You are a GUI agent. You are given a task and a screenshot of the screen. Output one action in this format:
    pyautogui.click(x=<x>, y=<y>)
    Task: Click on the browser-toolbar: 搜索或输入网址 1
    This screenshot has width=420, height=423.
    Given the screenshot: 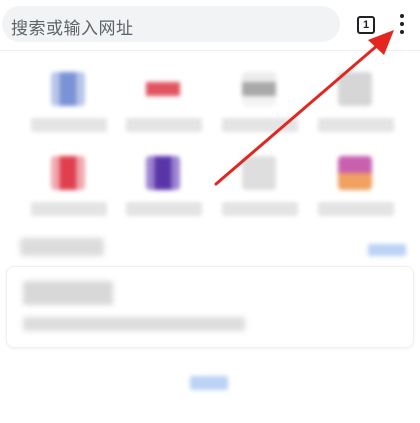 What is the action you would take?
    pyautogui.click(x=210, y=25)
    